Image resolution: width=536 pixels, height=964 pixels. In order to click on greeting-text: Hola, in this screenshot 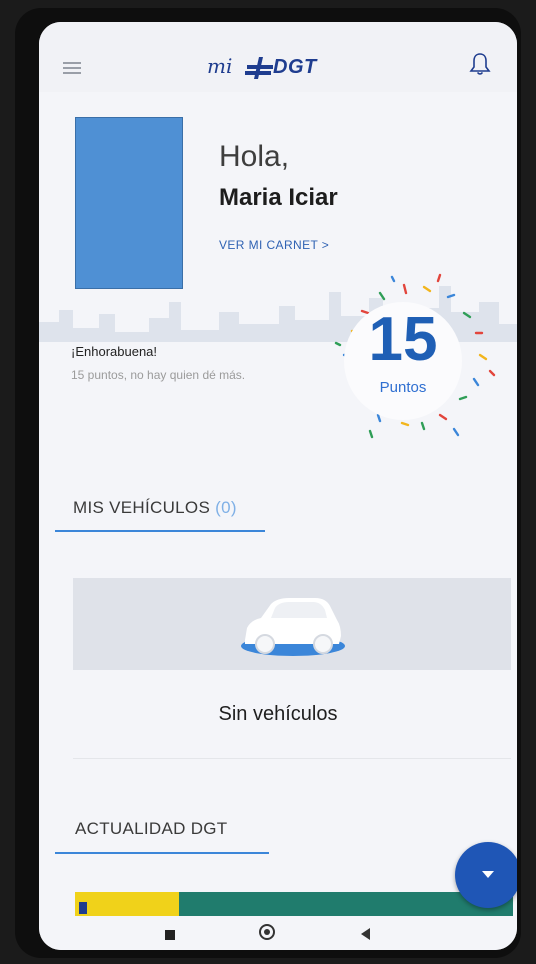, I will do `click(254, 156)`.